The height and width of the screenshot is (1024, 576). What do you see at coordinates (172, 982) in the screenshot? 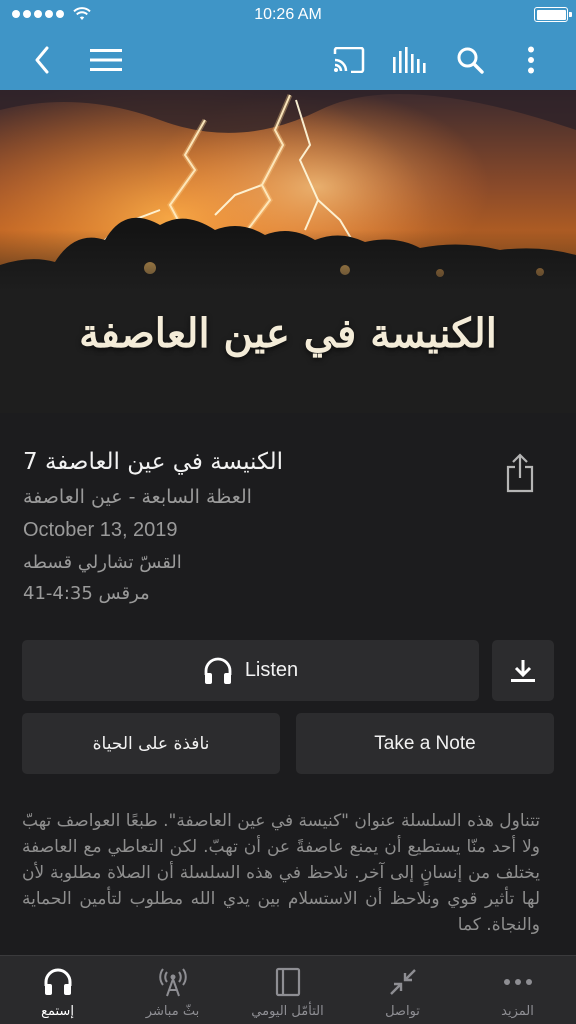
I see `broadcast-antenna-icon` at bounding box center [172, 982].